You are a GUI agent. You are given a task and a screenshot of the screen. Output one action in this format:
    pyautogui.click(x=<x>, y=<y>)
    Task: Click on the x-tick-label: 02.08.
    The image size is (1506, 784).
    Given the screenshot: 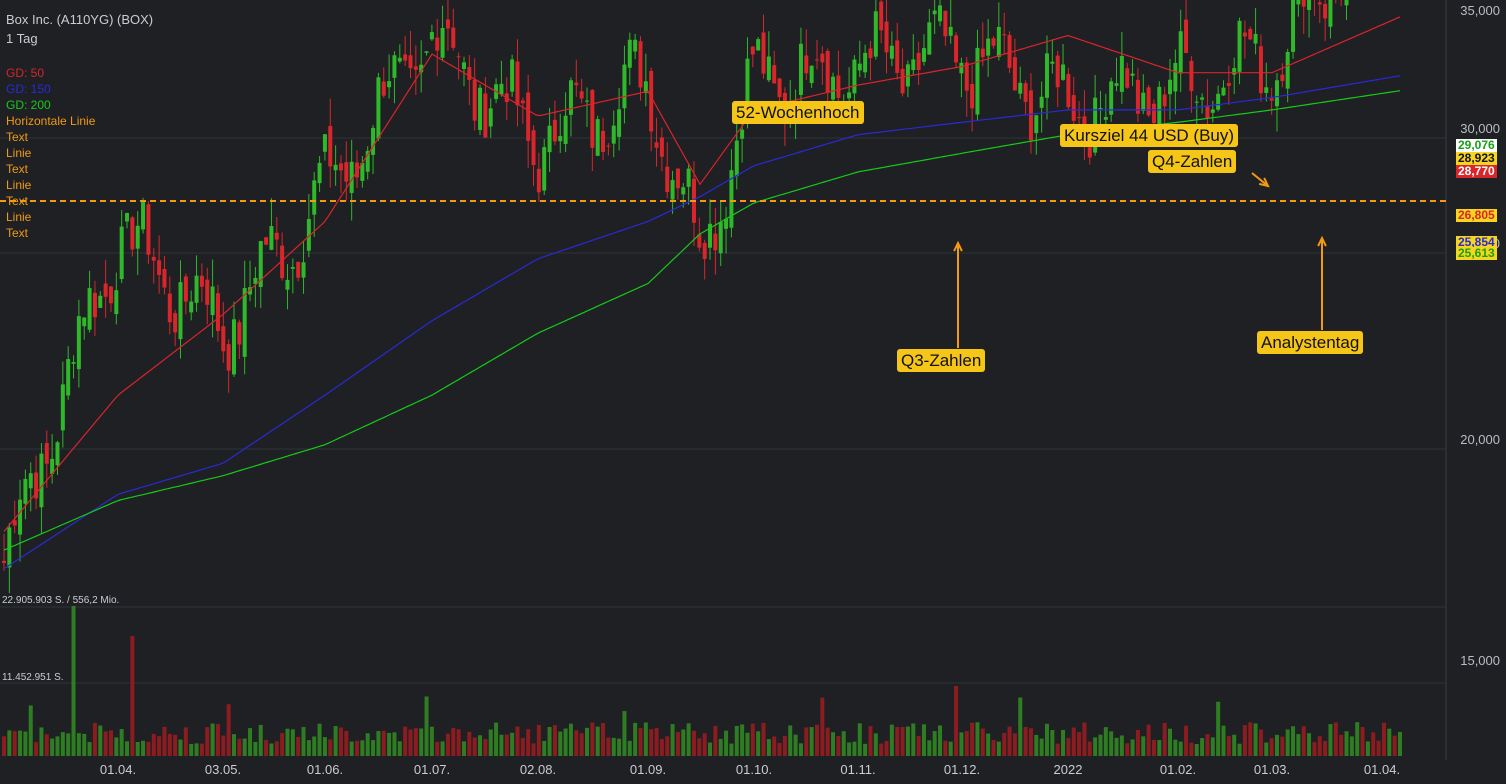 What is the action you would take?
    pyautogui.click(x=538, y=769)
    